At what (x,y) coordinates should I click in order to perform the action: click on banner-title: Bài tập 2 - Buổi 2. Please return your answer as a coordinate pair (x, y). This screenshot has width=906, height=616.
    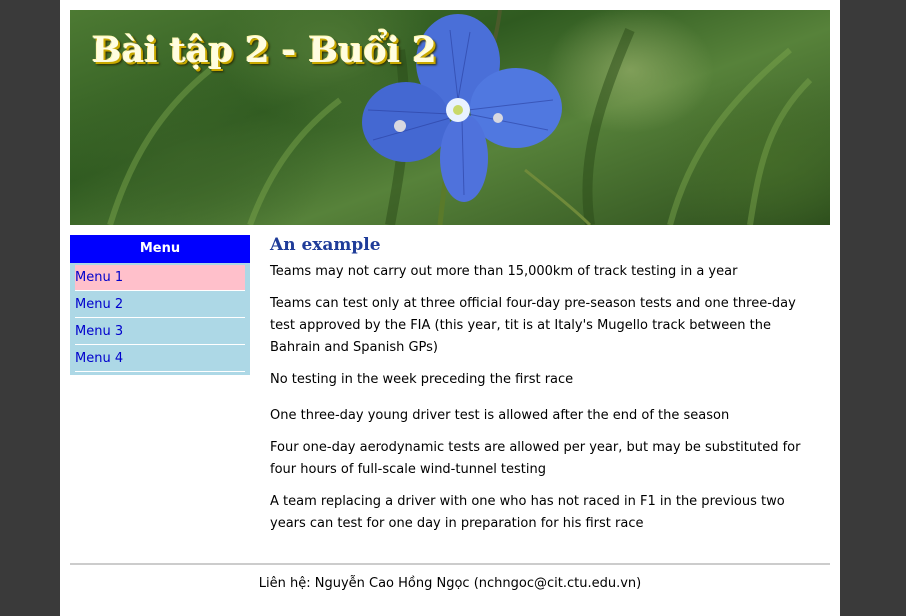
    Looking at the image, I should click on (264, 50).